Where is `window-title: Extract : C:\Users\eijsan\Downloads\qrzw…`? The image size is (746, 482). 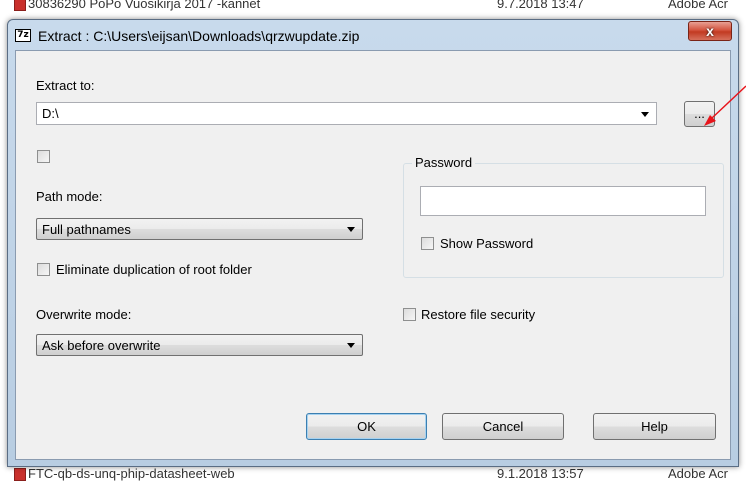 window-title: Extract : C:\Users\eijsan\Downloads\qrzw… is located at coordinates (199, 36).